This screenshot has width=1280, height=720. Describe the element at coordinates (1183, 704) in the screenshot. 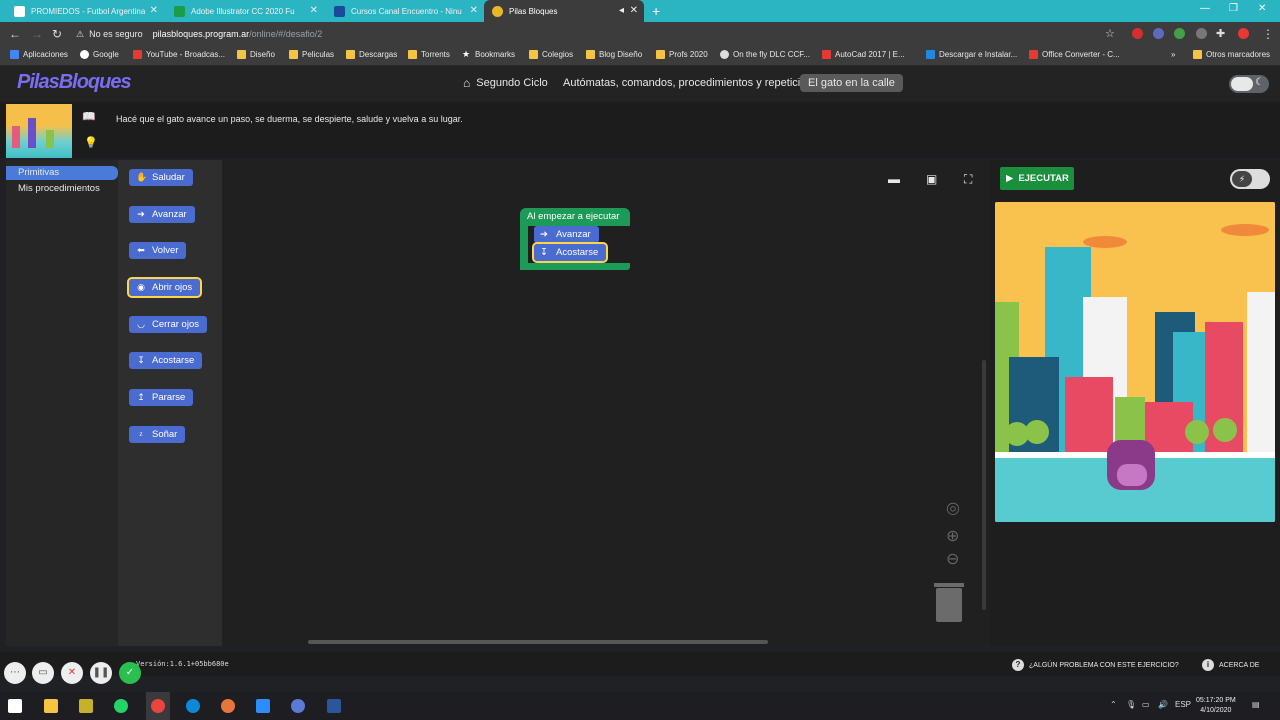

I see `language-indicator: ESP` at that location.